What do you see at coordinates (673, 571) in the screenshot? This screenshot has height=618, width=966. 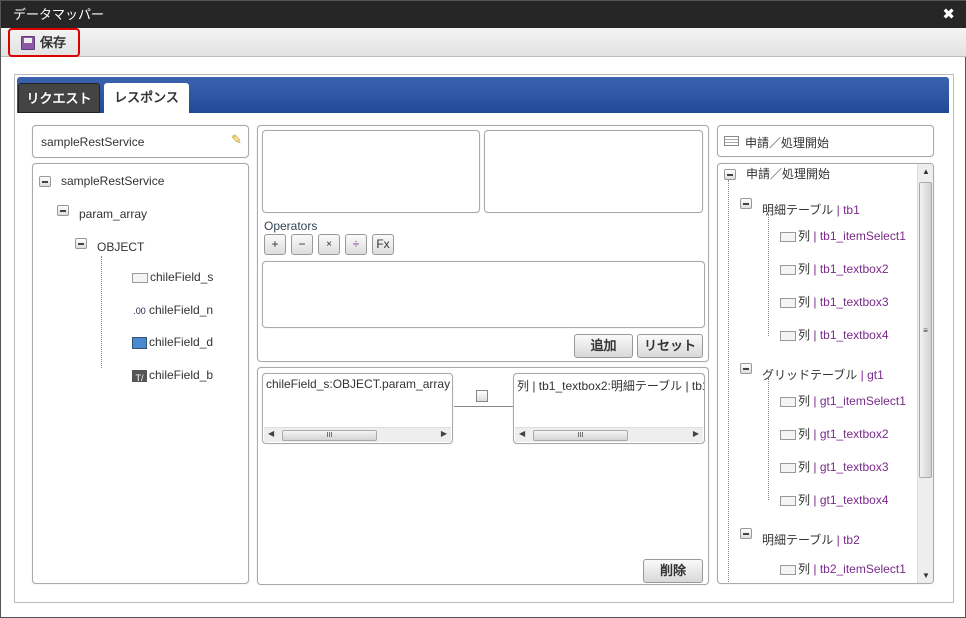 I see `delete-button: 削除` at bounding box center [673, 571].